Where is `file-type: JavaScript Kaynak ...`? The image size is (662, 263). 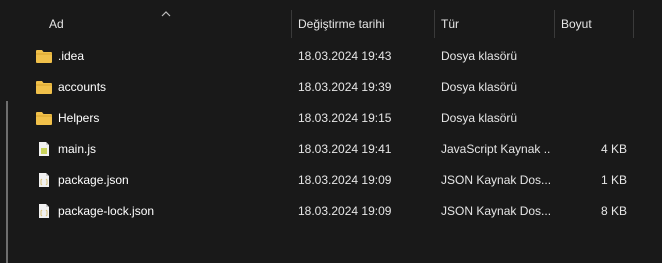
file-type: JavaScript Kaynak ... is located at coordinates (496, 149).